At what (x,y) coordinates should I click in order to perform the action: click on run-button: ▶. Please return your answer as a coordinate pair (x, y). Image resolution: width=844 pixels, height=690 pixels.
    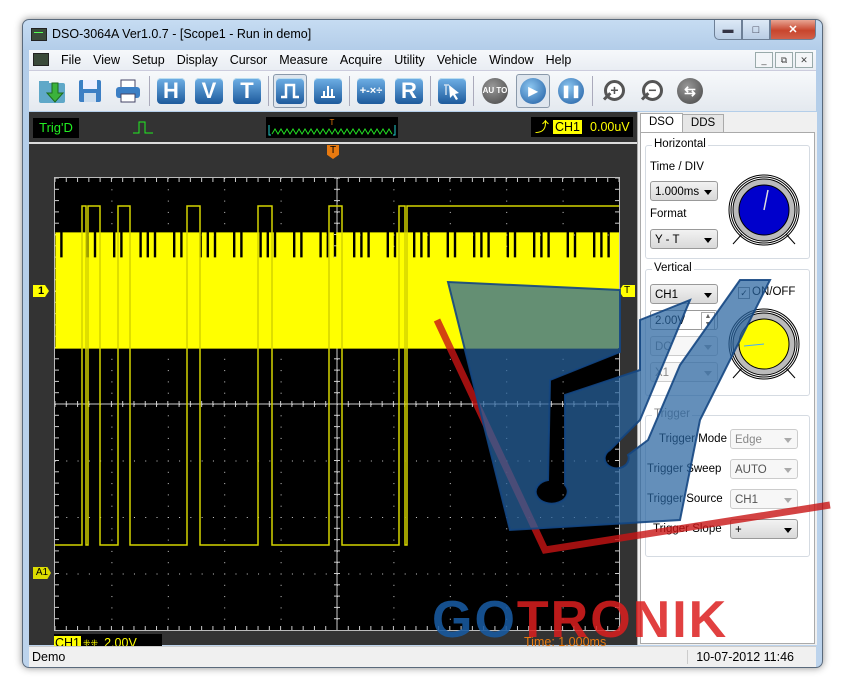
    Looking at the image, I should click on (533, 91).